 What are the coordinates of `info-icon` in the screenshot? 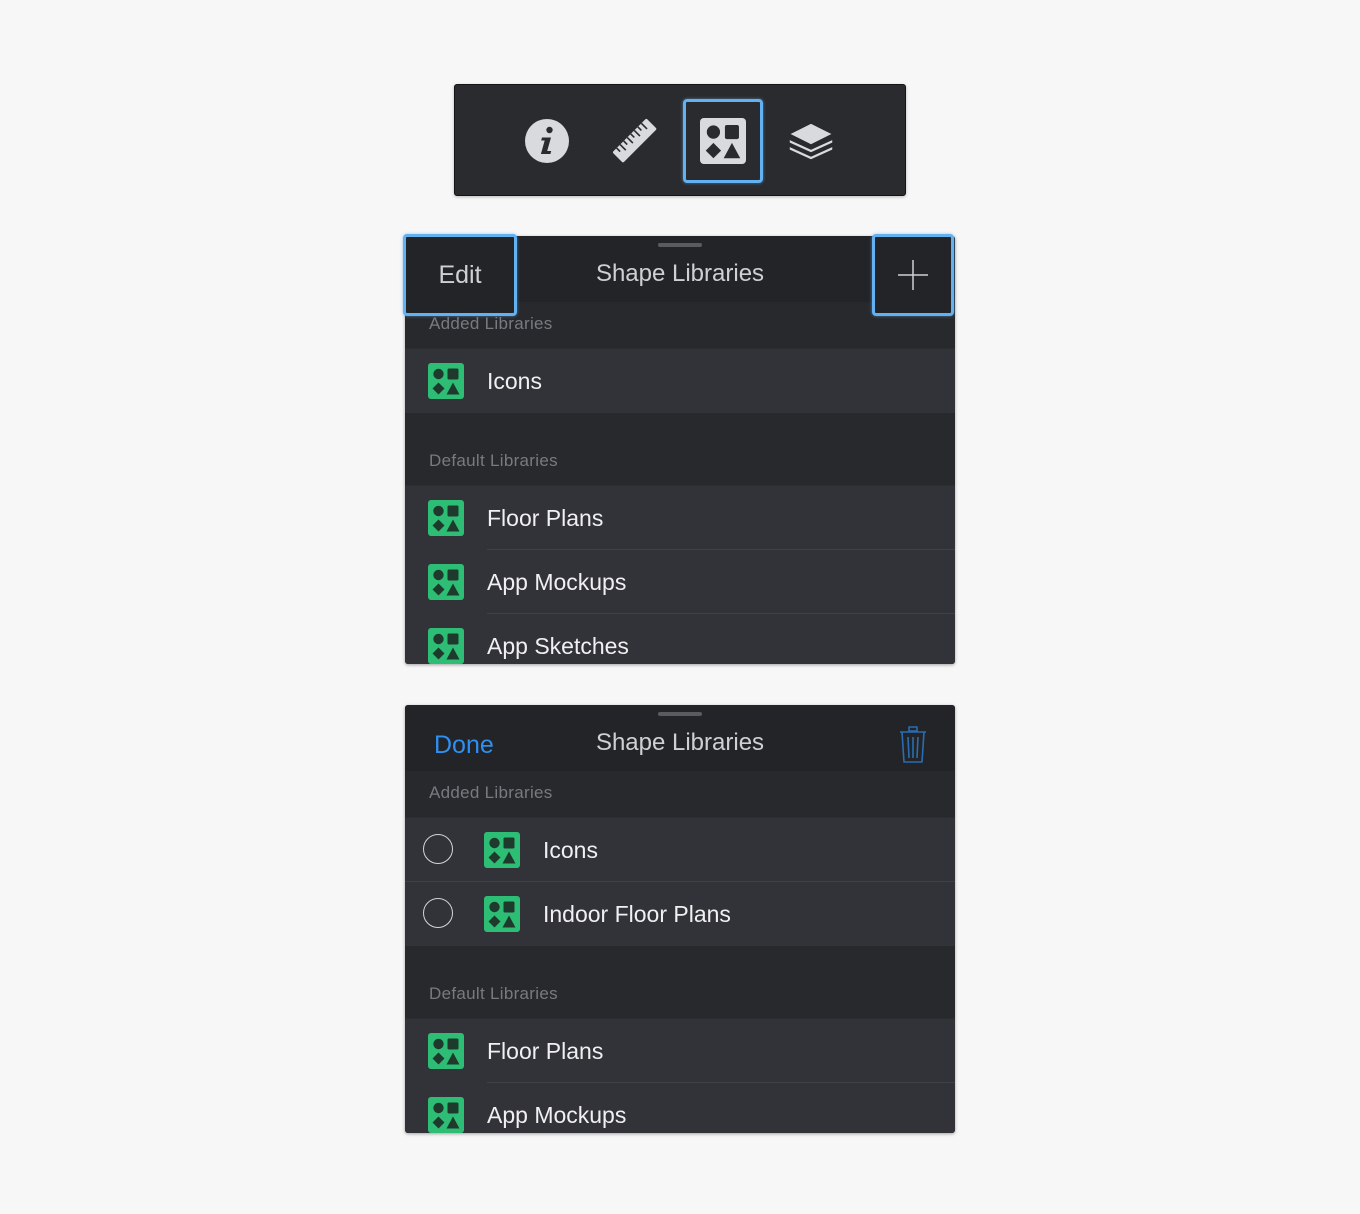 It's located at (547, 141).